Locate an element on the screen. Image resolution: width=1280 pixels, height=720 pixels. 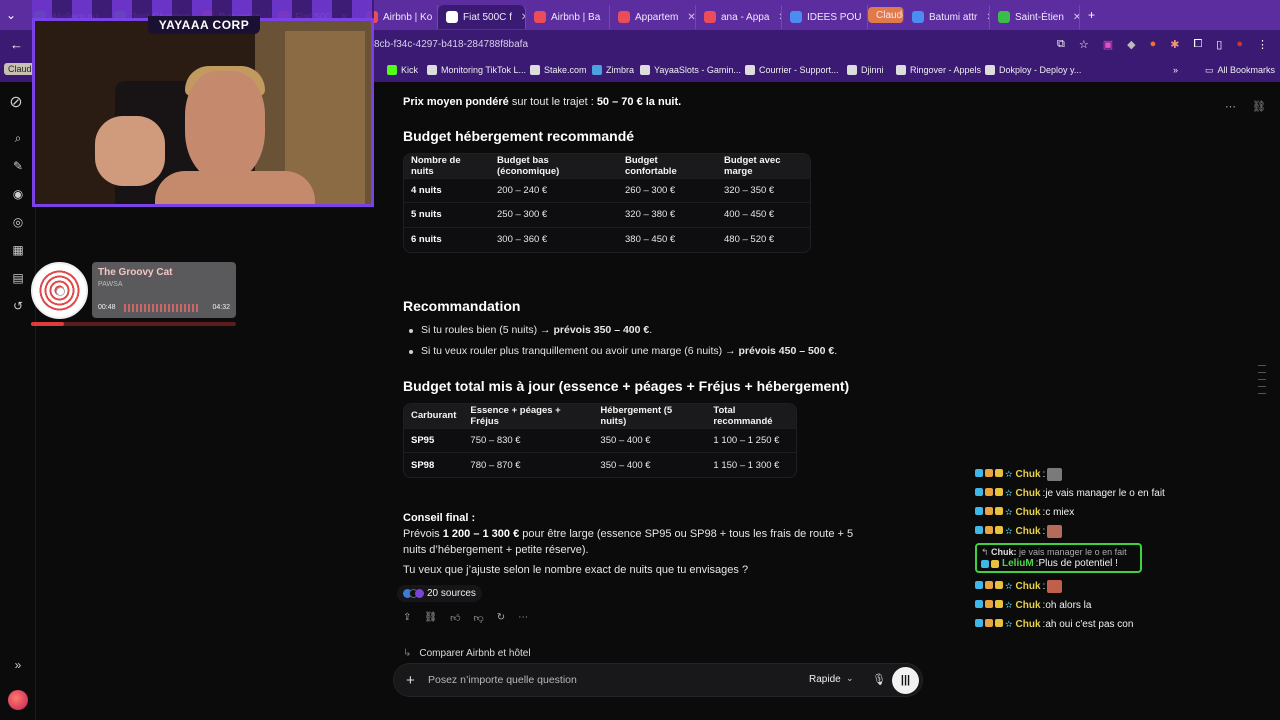
chevron-down-icon: ⌄ is located at coordinates (850, 678).